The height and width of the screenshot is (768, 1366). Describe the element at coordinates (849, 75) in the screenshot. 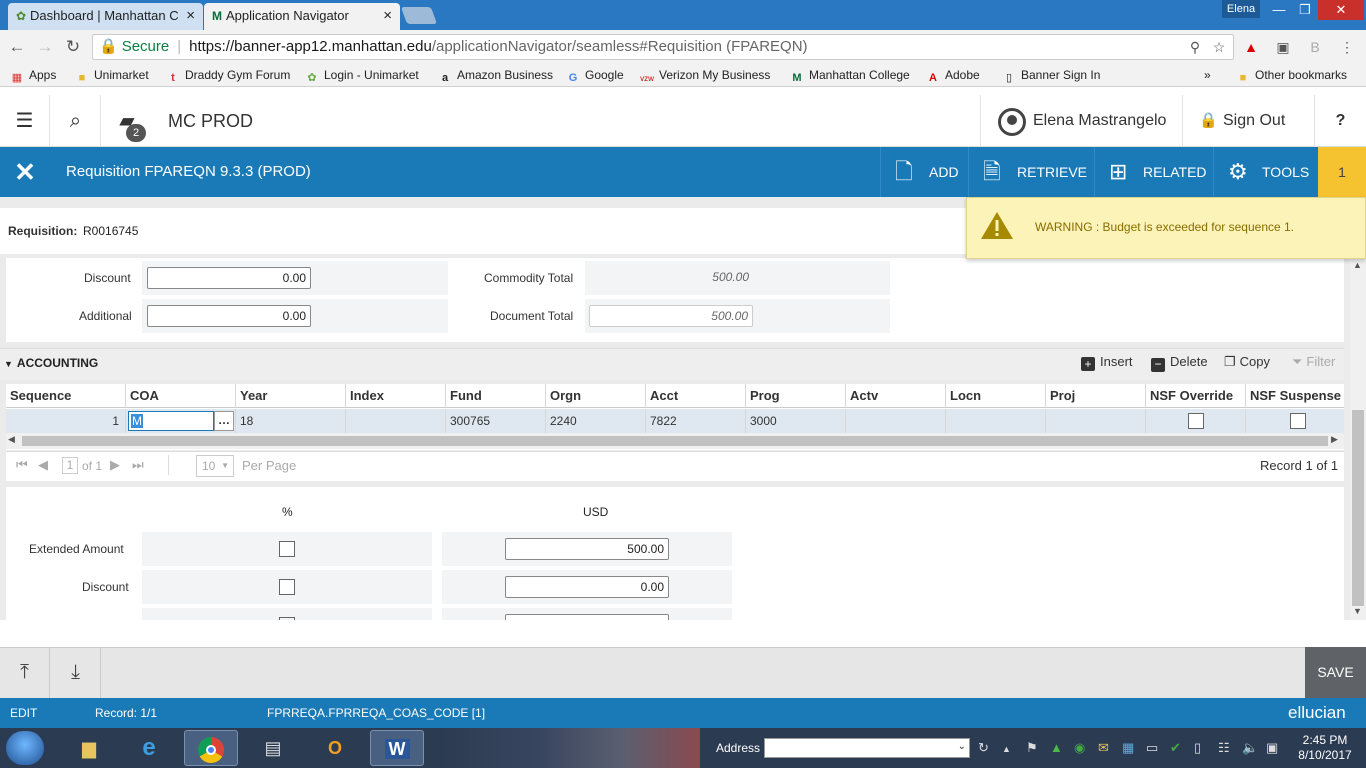

I see `bookmark-manhattan: M Manhattan College` at that location.